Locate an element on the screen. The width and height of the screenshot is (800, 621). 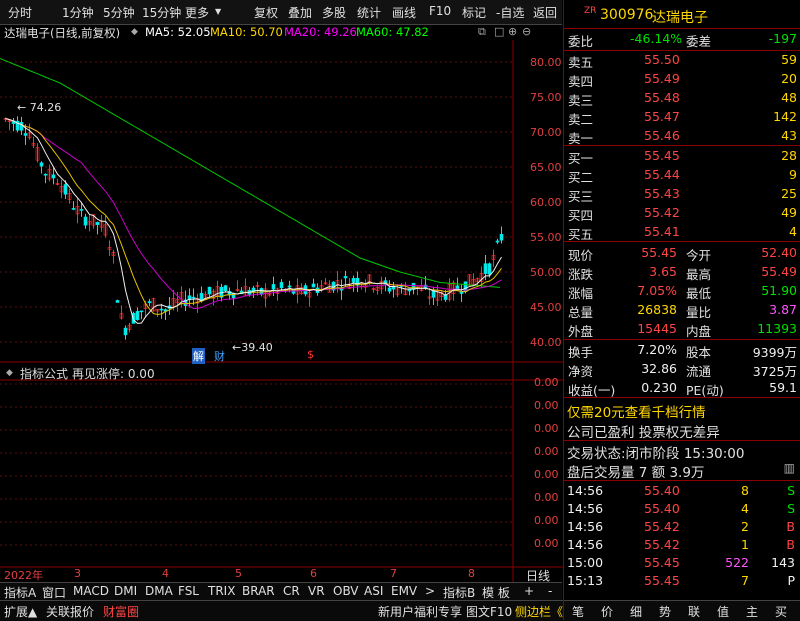
stat-label: 内盘 is located at coordinates (699, 331).